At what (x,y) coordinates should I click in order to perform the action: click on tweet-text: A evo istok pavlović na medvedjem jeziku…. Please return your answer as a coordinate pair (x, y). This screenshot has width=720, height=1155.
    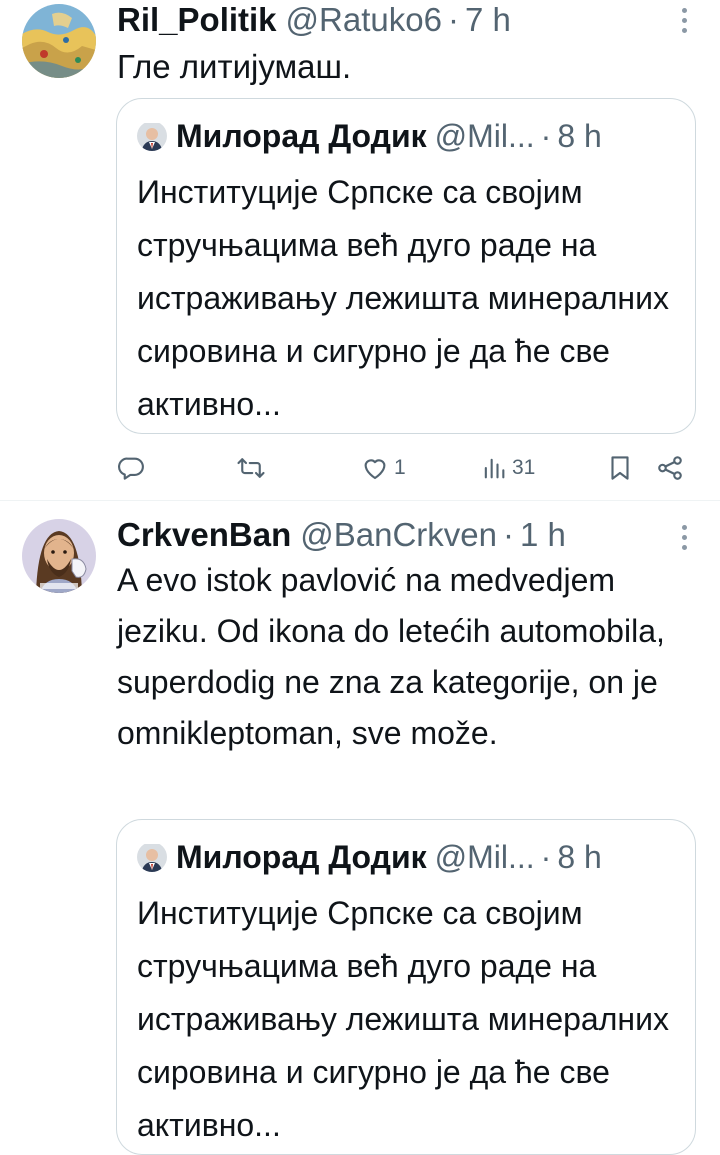
    Looking at the image, I should click on (391, 656).